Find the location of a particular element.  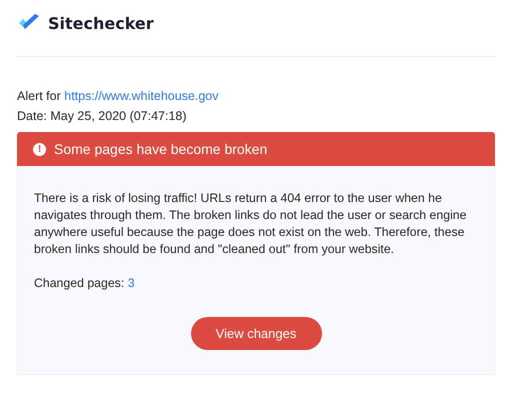

brand-name: Sitechecker is located at coordinates (101, 23).